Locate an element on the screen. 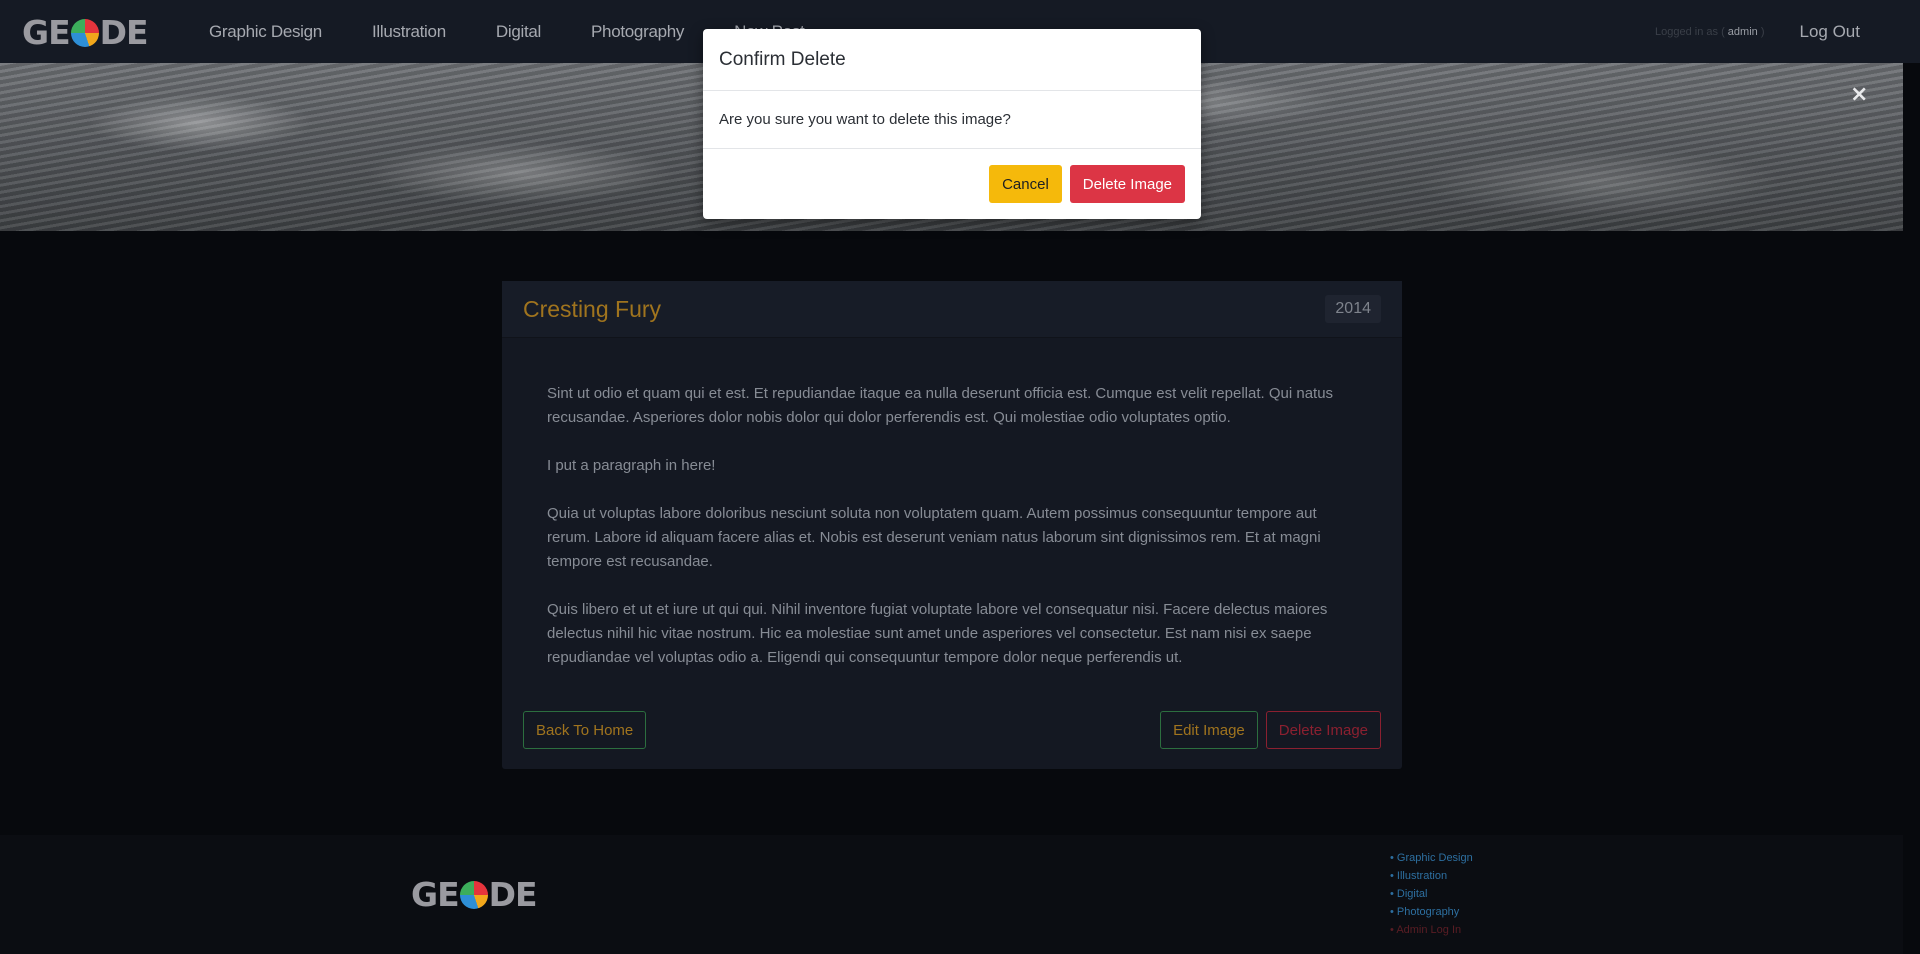 This screenshot has height=954, width=1920. logout-link: Log Out is located at coordinates (1830, 32).